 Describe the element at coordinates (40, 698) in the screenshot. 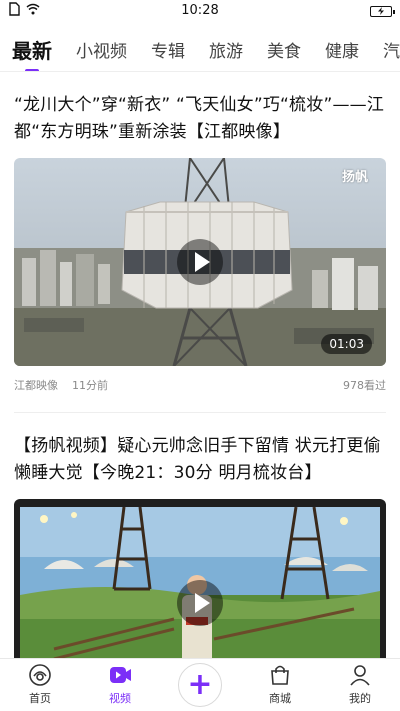

I see `nav-home-label: 首页` at that location.